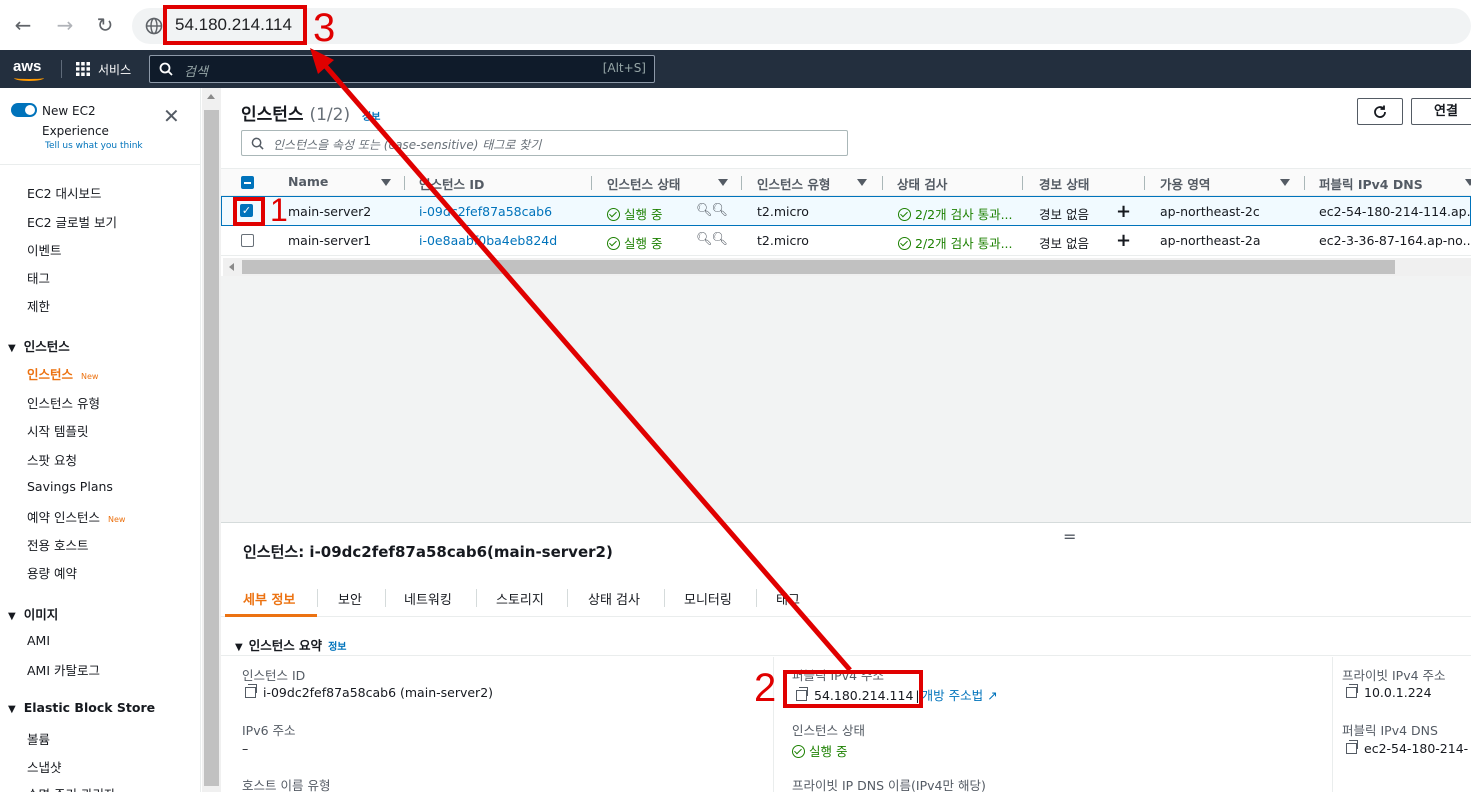 Image resolution: width=1471 pixels, height=792 pixels. I want to click on feedback-link: Tell us what you think, so click(94, 146).